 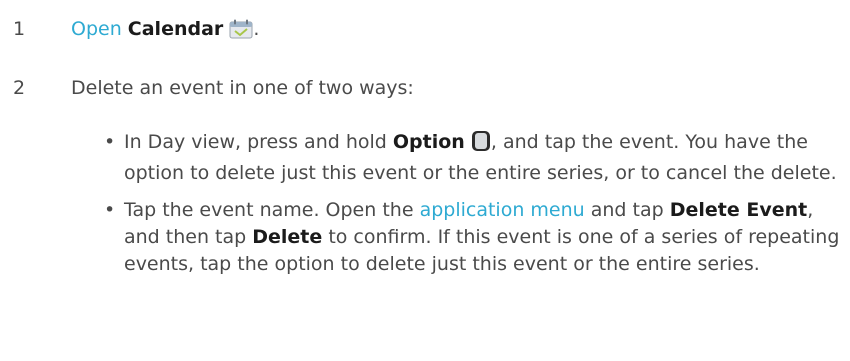 What do you see at coordinates (481, 145) in the screenshot?
I see `option-key-icon` at bounding box center [481, 145].